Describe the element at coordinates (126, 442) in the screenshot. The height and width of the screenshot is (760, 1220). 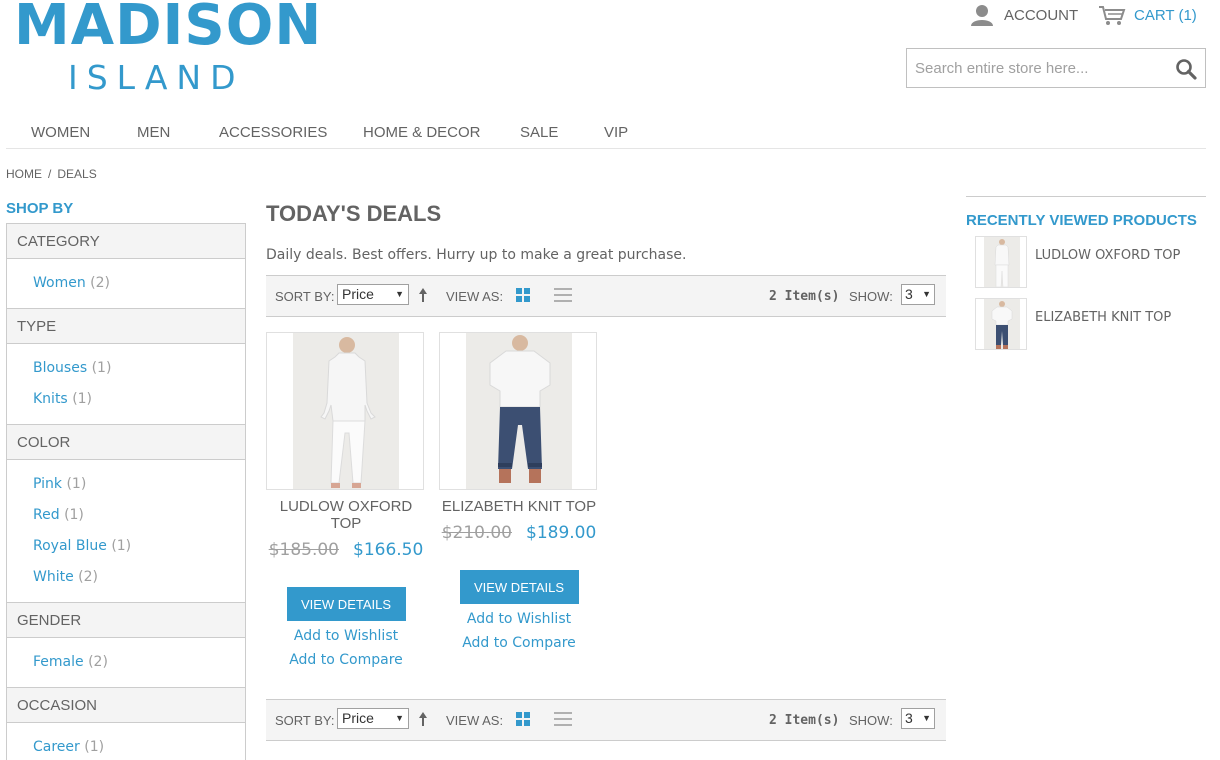
I see `filter-heading-color: COLOR` at that location.